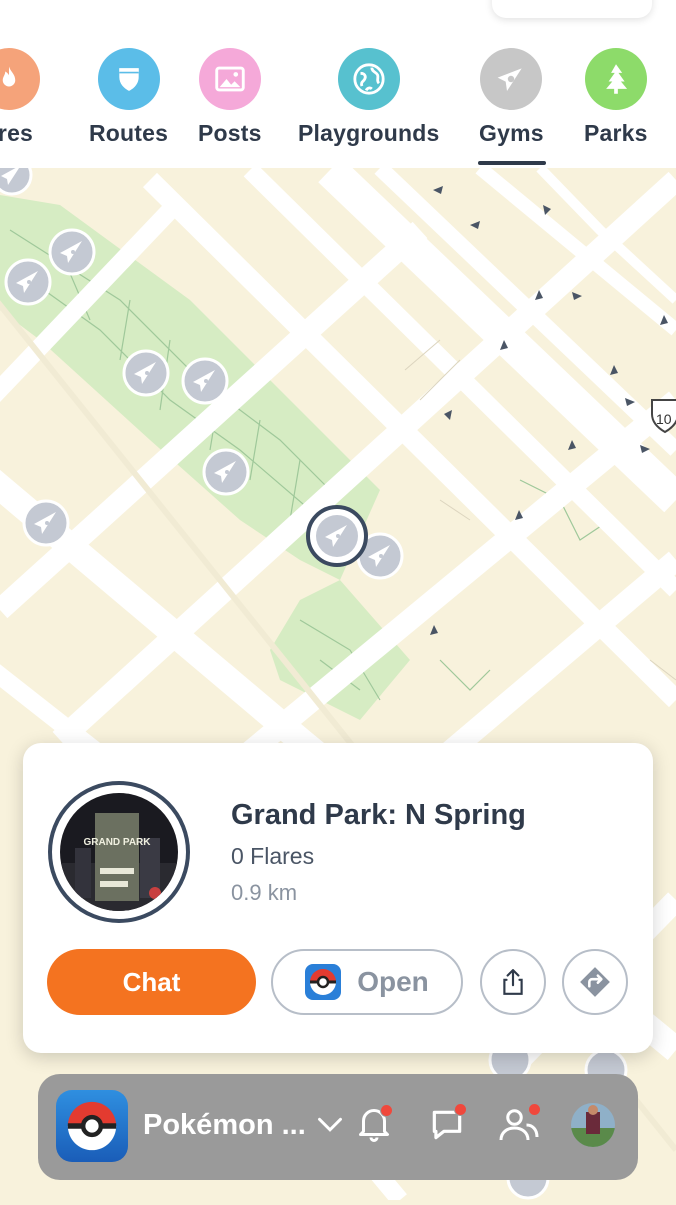  What do you see at coordinates (447, 1126) in the screenshot?
I see `messages-chat-icon` at bounding box center [447, 1126].